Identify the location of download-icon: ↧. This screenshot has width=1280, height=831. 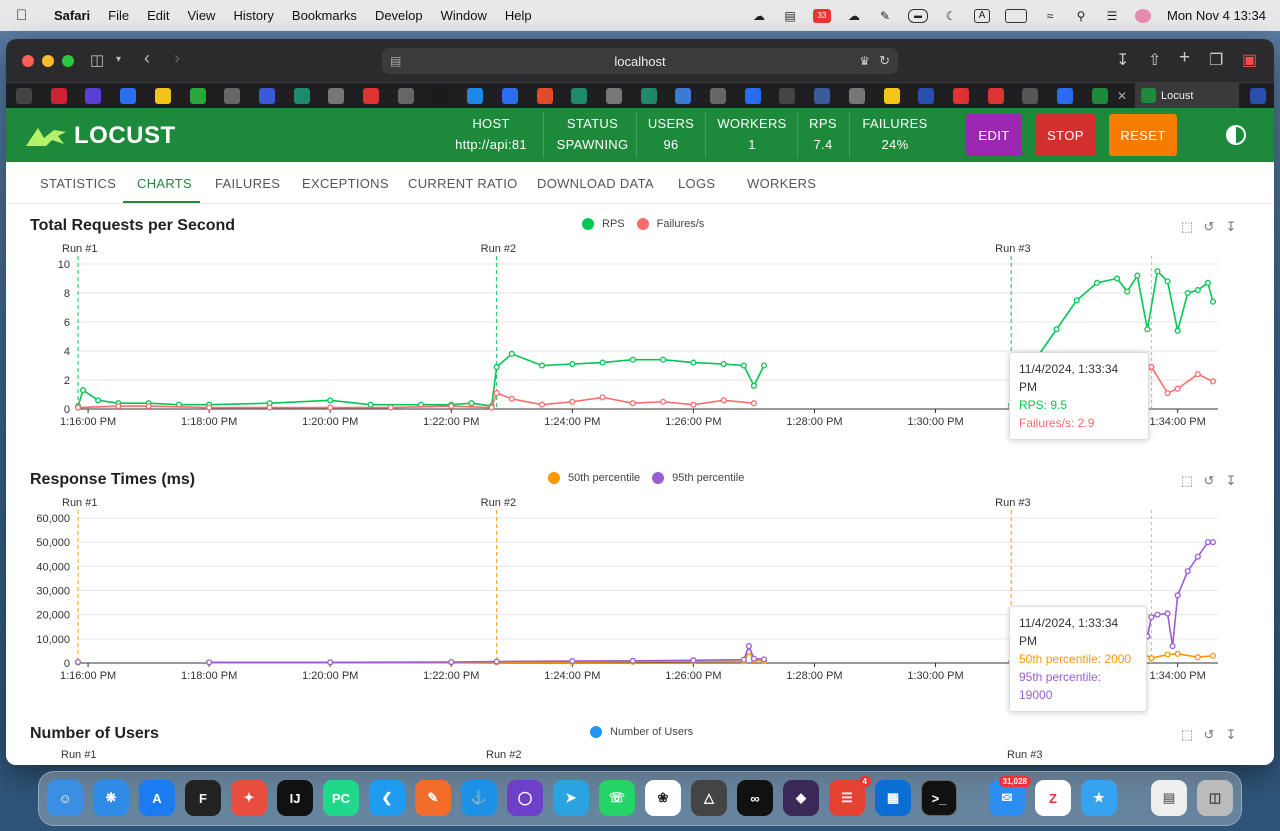
(1231, 735).